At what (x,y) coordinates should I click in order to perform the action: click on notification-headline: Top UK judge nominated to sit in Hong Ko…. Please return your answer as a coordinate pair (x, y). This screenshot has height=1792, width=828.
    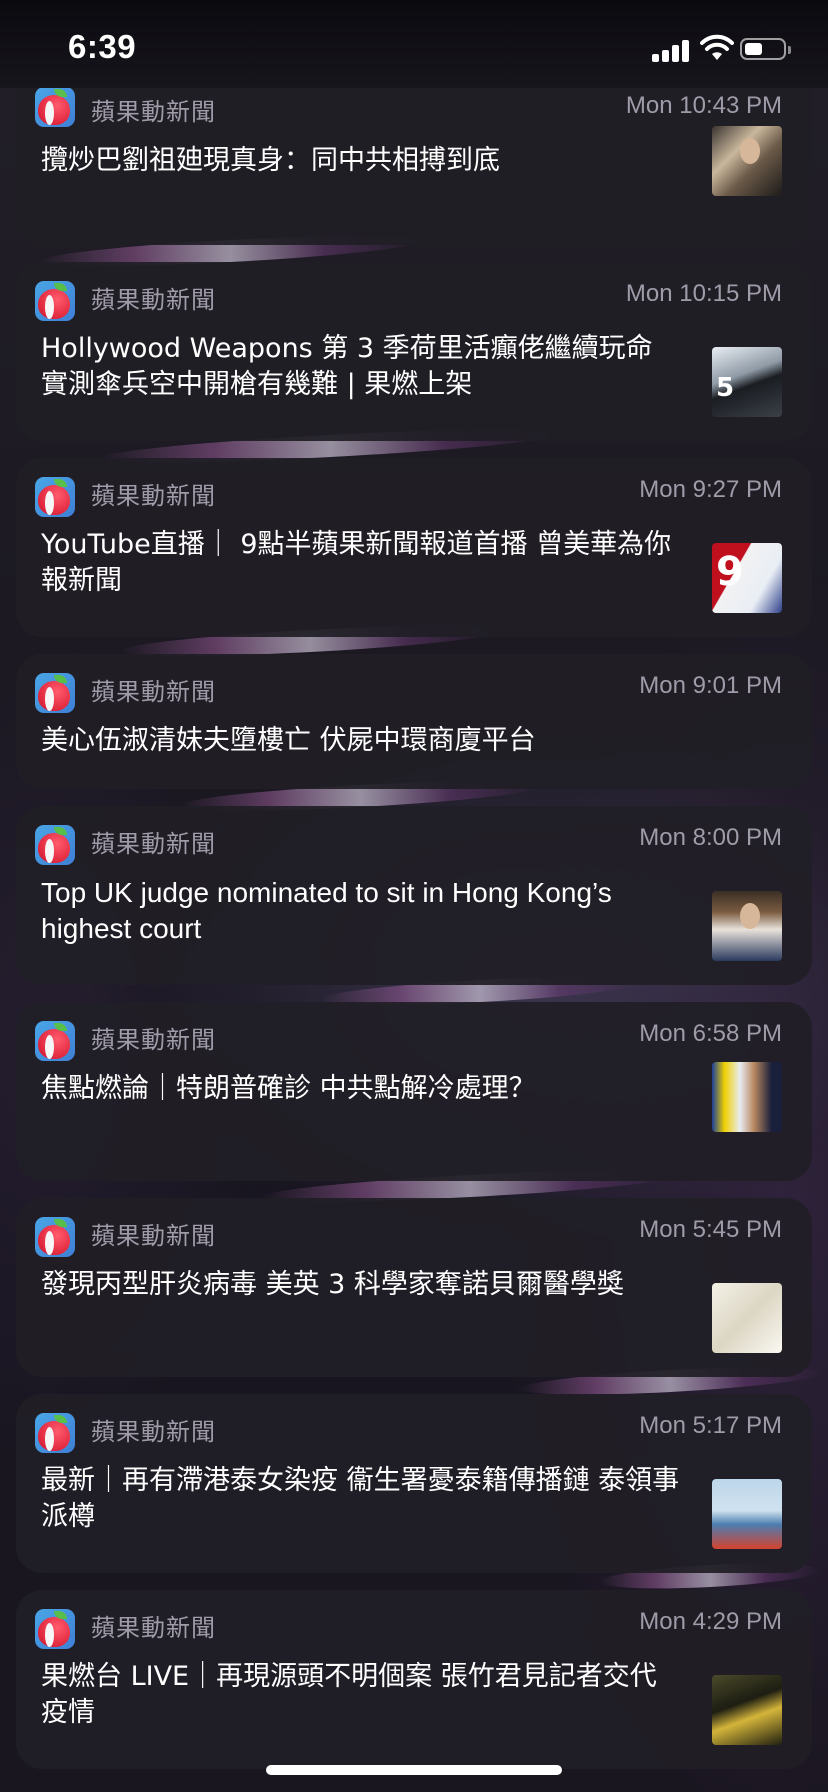
    Looking at the image, I should click on (326, 910).